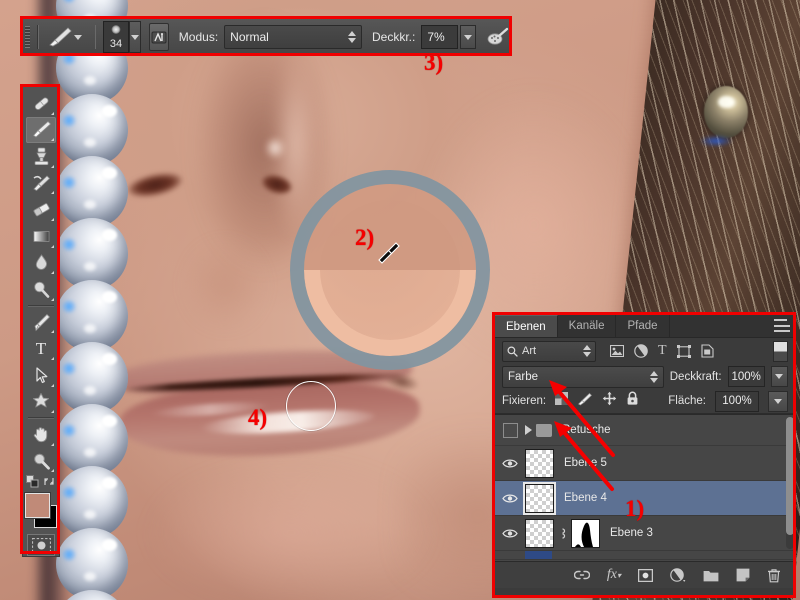  Describe the element at coordinates (581, 575) in the screenshot. I see `link-layers-button` at that location.